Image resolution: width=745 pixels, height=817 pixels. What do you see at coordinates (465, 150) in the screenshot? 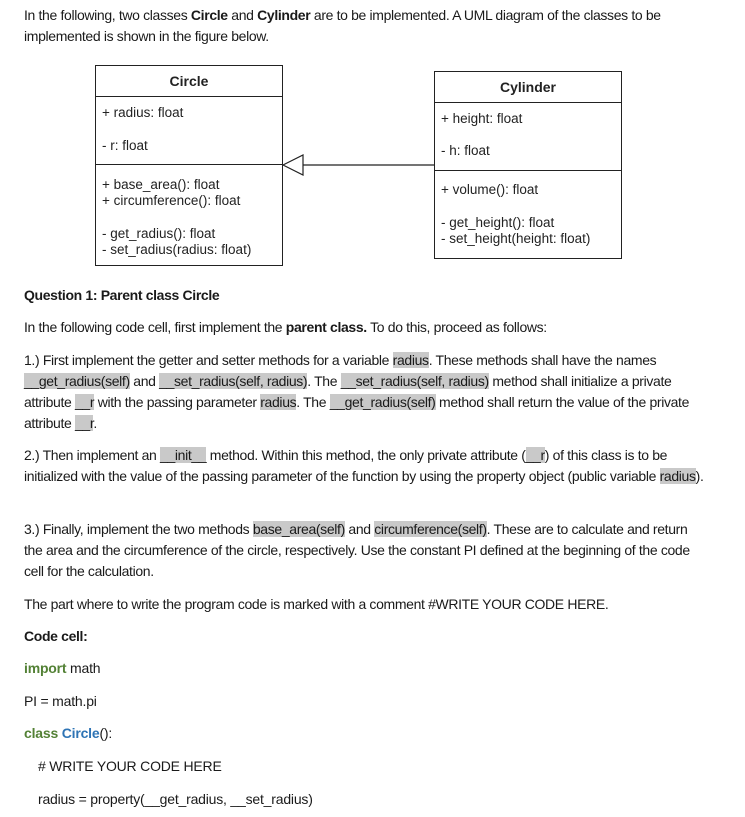
I see `uml-attribute: - h: float` at bounding box center [465, 150].